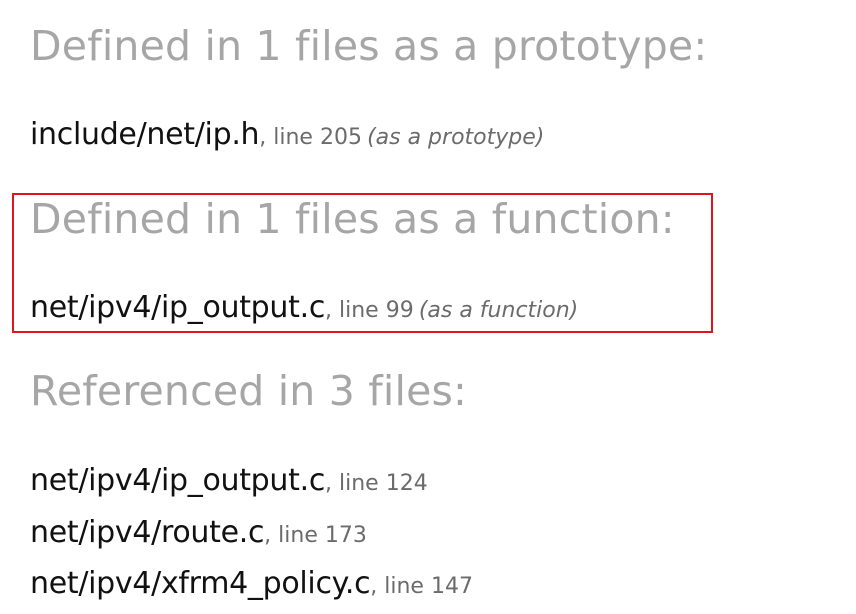  Describe the element at coordinates (369, 46) in the screenshot. I see `prototype-section-heading: Defined in 1 files as a prototype:` at that location.